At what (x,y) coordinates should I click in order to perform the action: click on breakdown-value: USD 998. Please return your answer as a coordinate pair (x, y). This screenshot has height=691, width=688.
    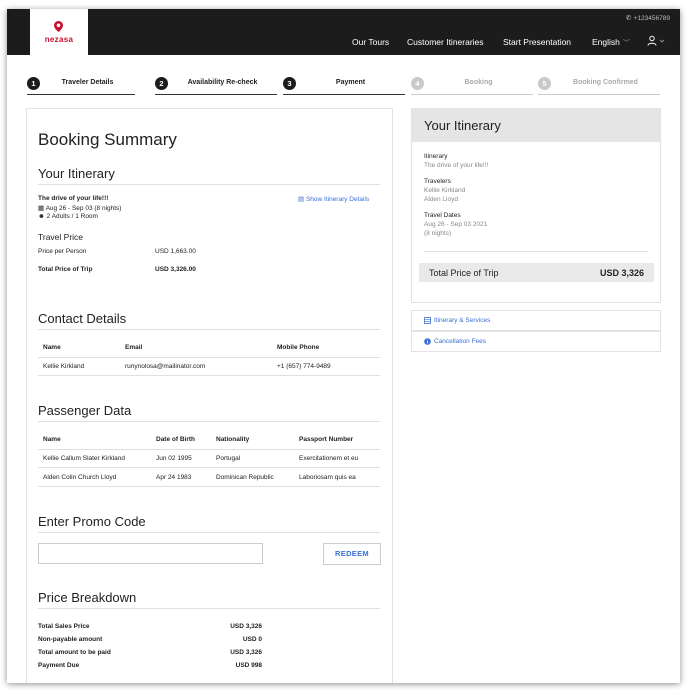
    Looking at the image, I should click on (248, 665).